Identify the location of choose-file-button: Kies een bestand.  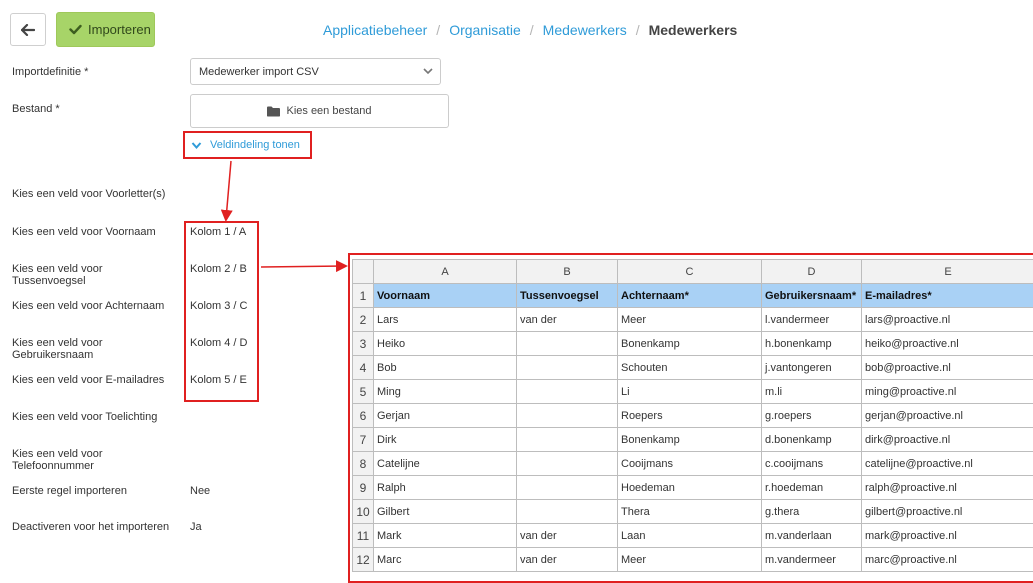
(319, 111).